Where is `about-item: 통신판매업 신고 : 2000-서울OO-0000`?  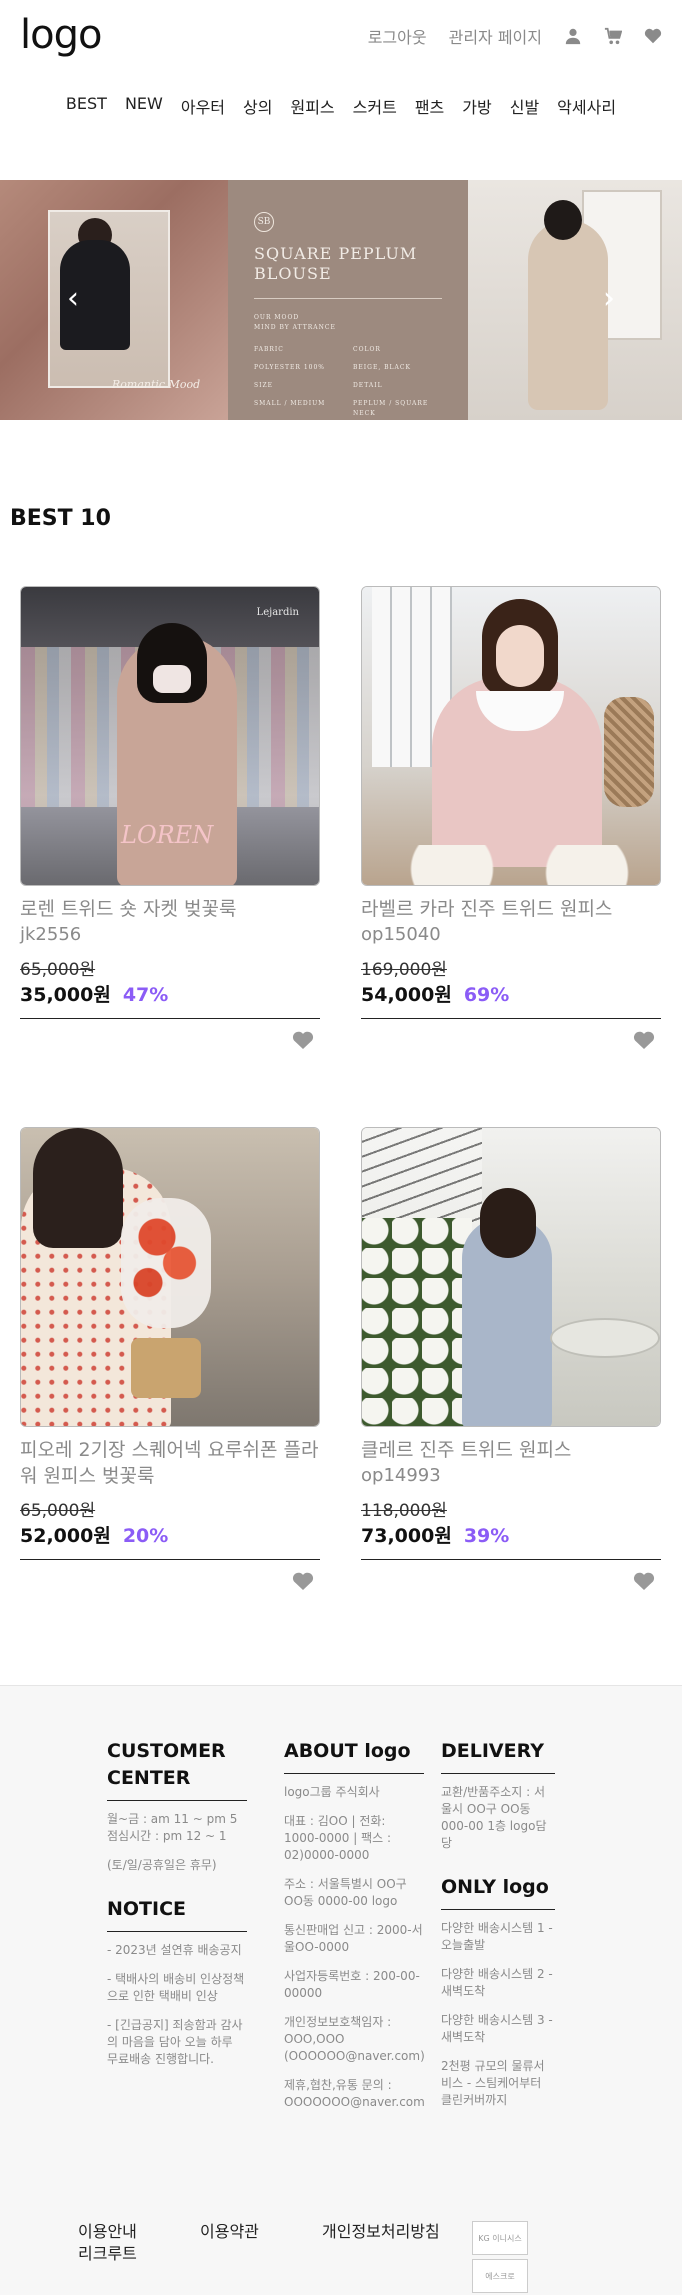 about-item: 통신판매업 신고 : 2000-서울OO-0000 is located at coordinates (353, 1938).